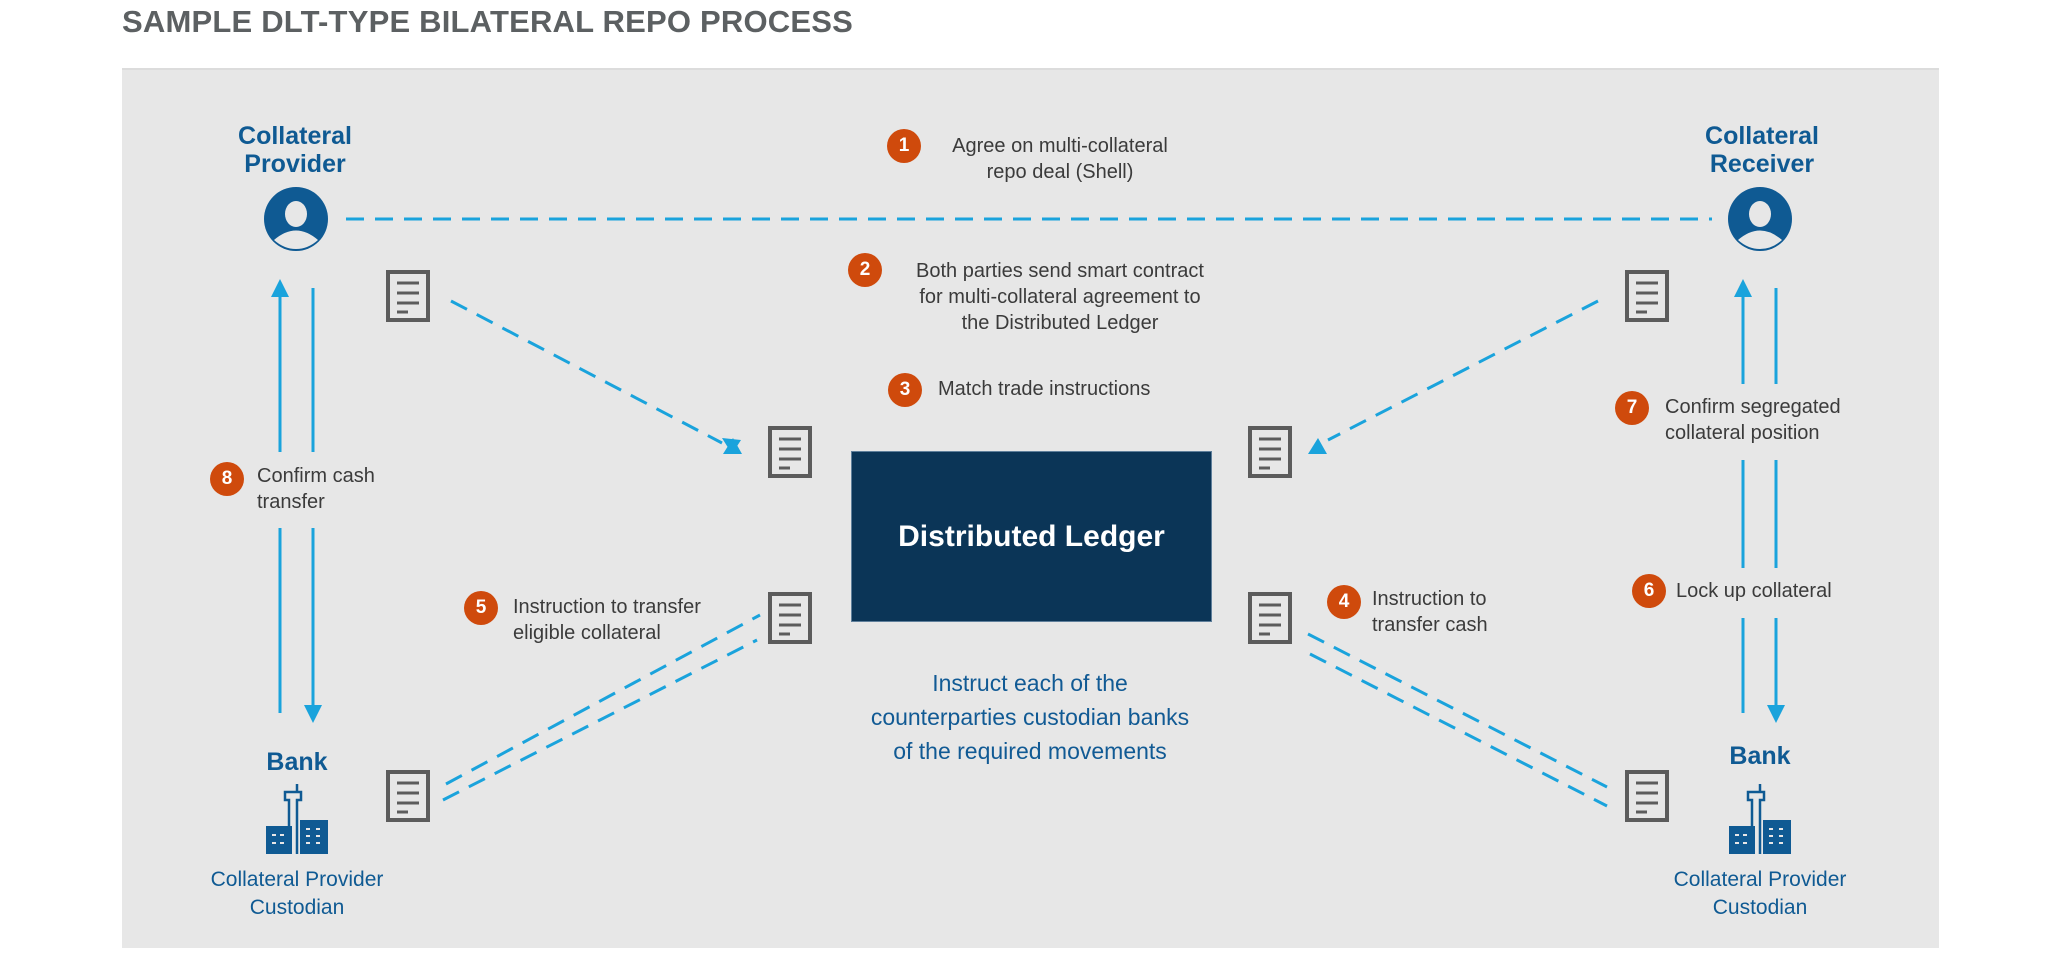 This screenshot has width=2060, height=960. I want to click on step-5-badge: 5, so click(481, 608).